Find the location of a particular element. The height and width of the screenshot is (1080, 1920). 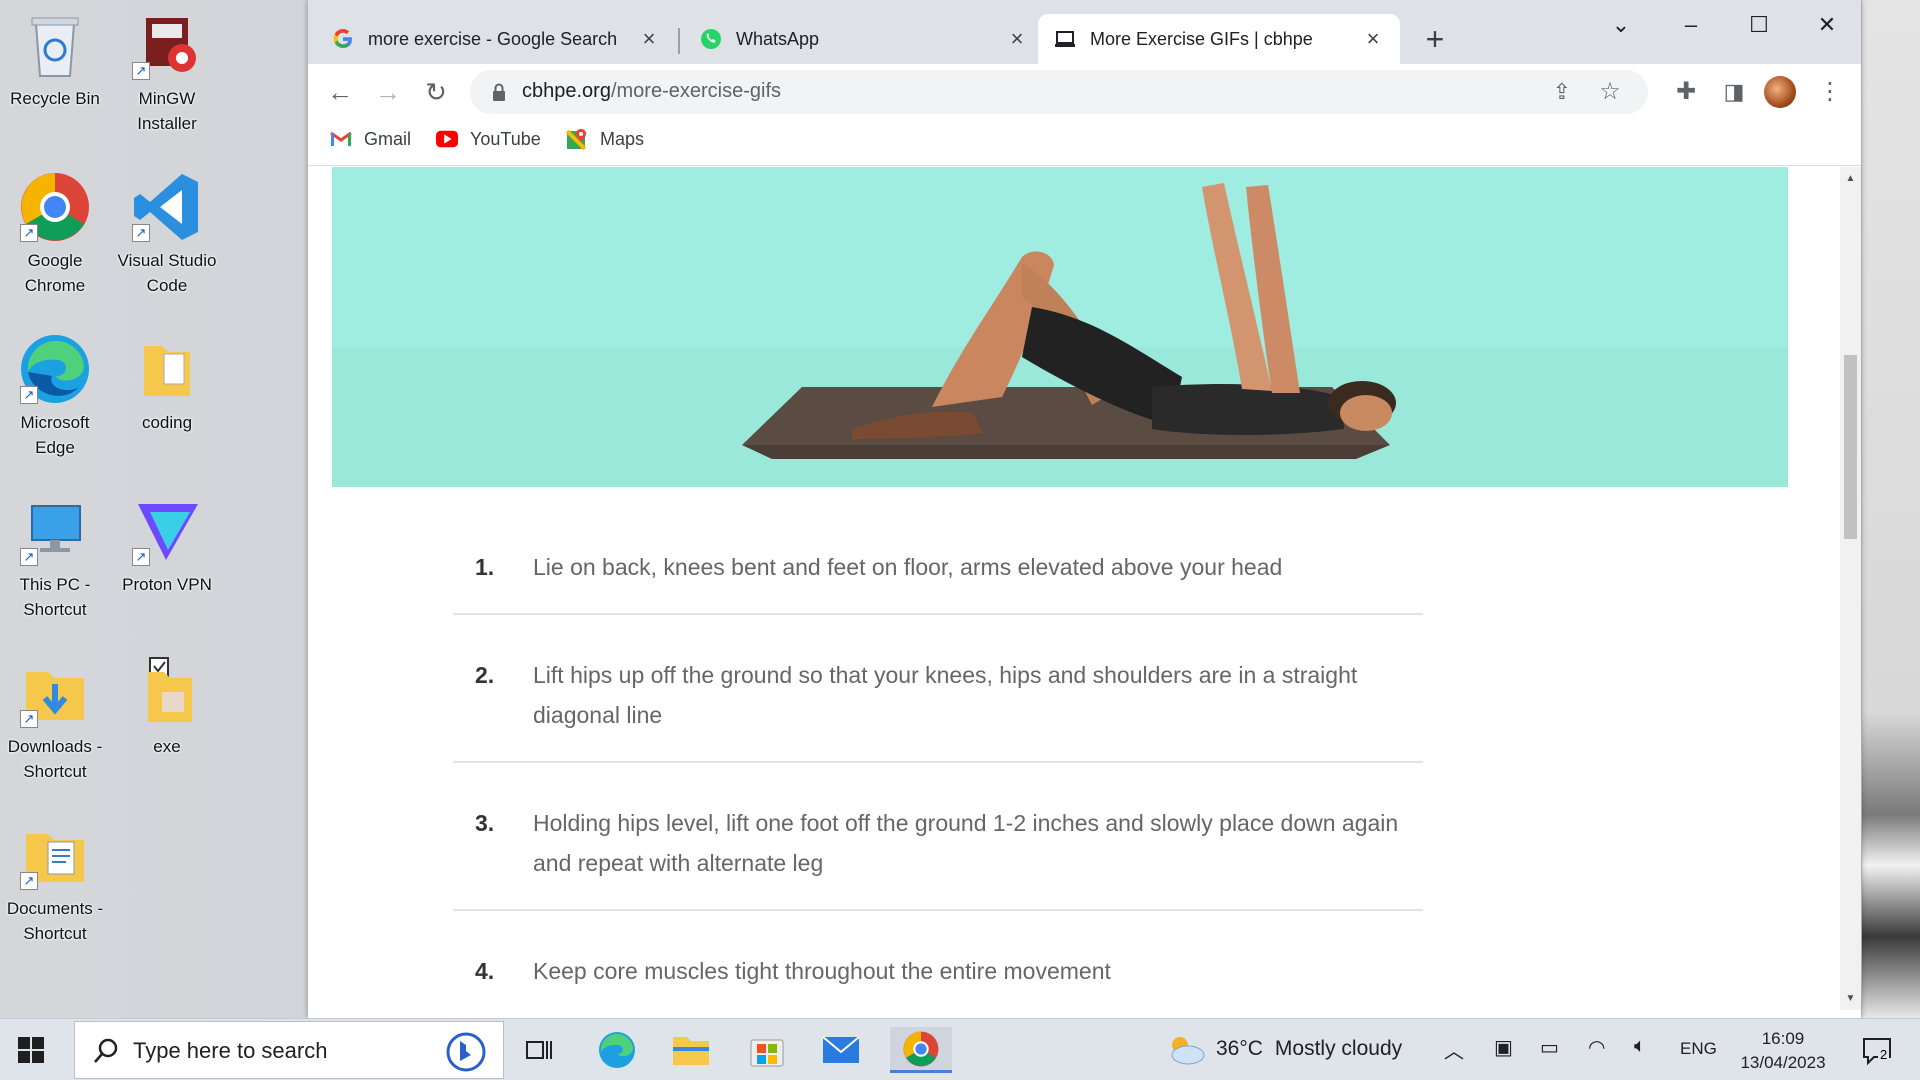

taskbar-mail-icon is located at coordinates (841, 1050).